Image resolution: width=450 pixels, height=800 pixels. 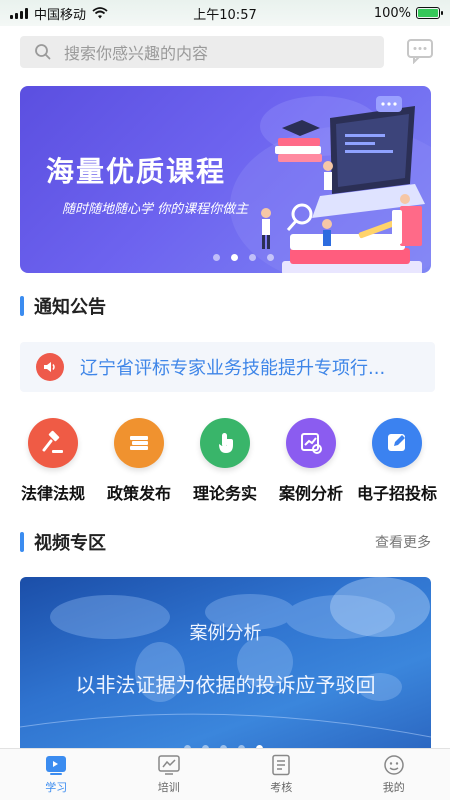 I want to click on category-e-bidding: 电子招投标, so click(x=397, y=461).